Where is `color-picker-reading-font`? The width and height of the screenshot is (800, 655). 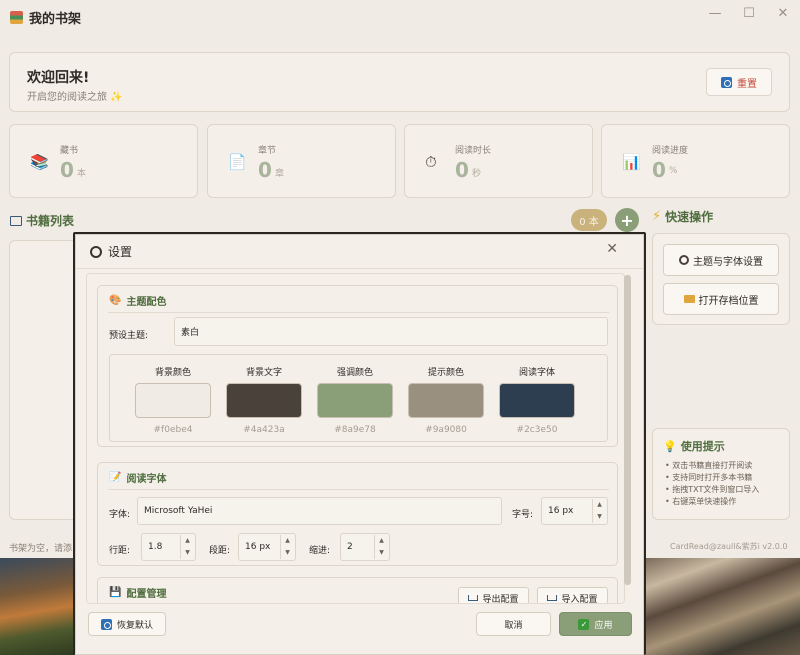 color-picker-reading-font is located at coordinates (537, 400).